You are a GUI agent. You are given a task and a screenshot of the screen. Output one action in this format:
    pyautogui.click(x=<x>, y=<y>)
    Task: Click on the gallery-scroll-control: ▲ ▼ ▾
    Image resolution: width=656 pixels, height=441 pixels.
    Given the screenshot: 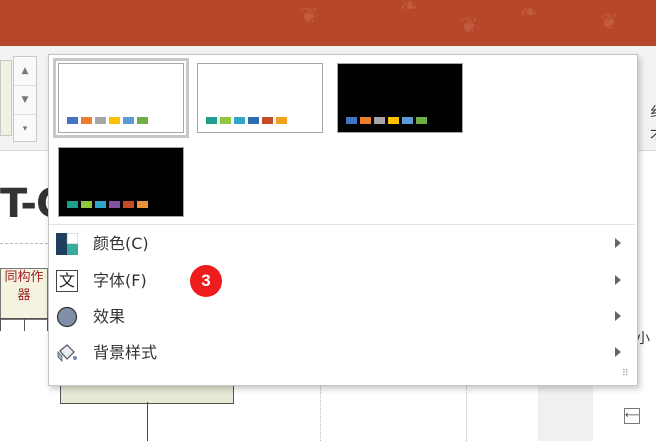 What is the action you would take?
    pyautogui.click(x=25, y=99)
    